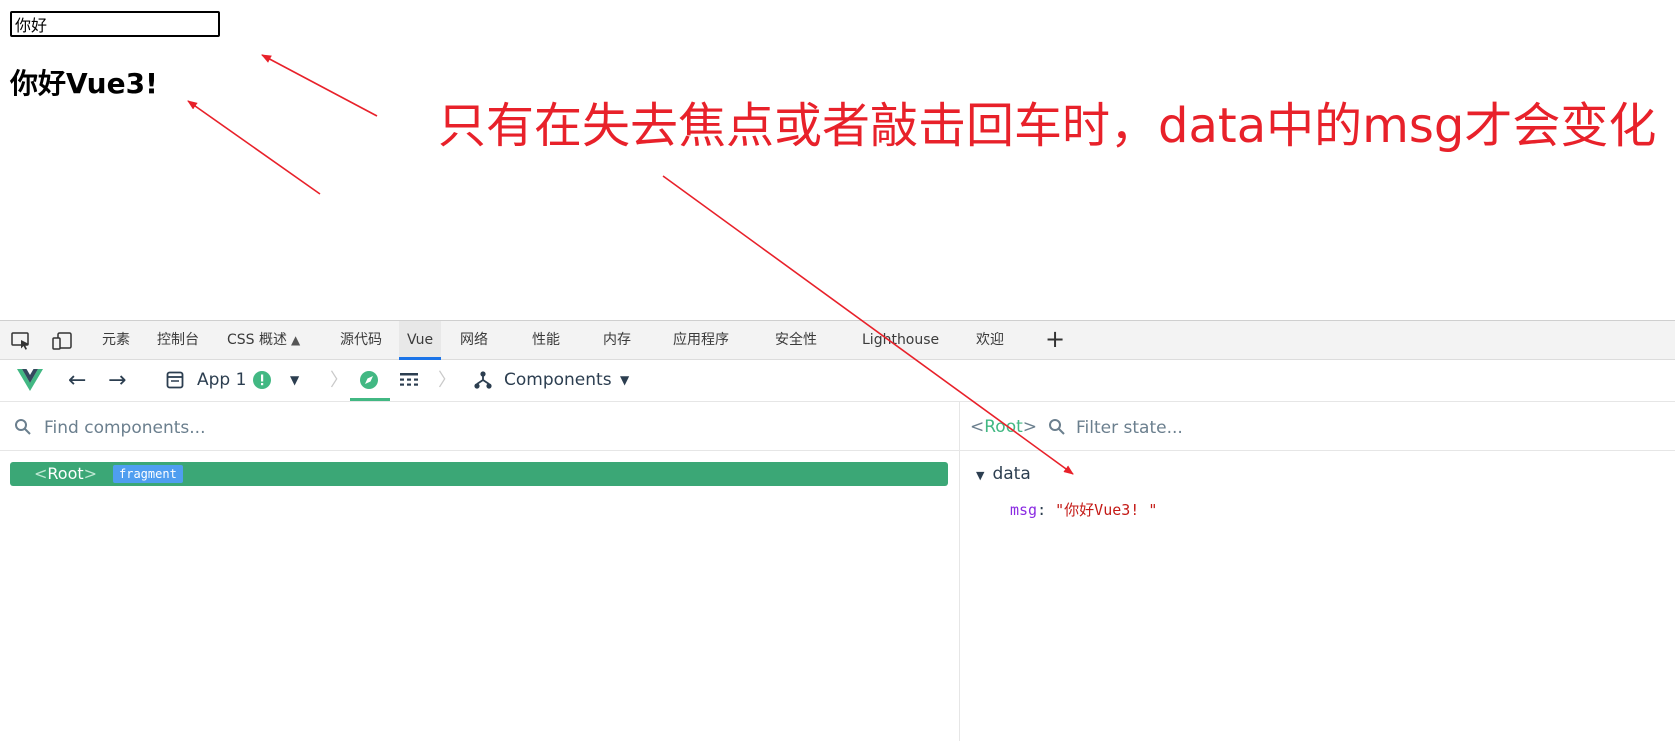 Image resolution: width=1675 pixels, height=741 pixels. Describe the element at coordinates (980, 475) in the screenshot. I see `expand-triangle-icon: ▼` at that location.